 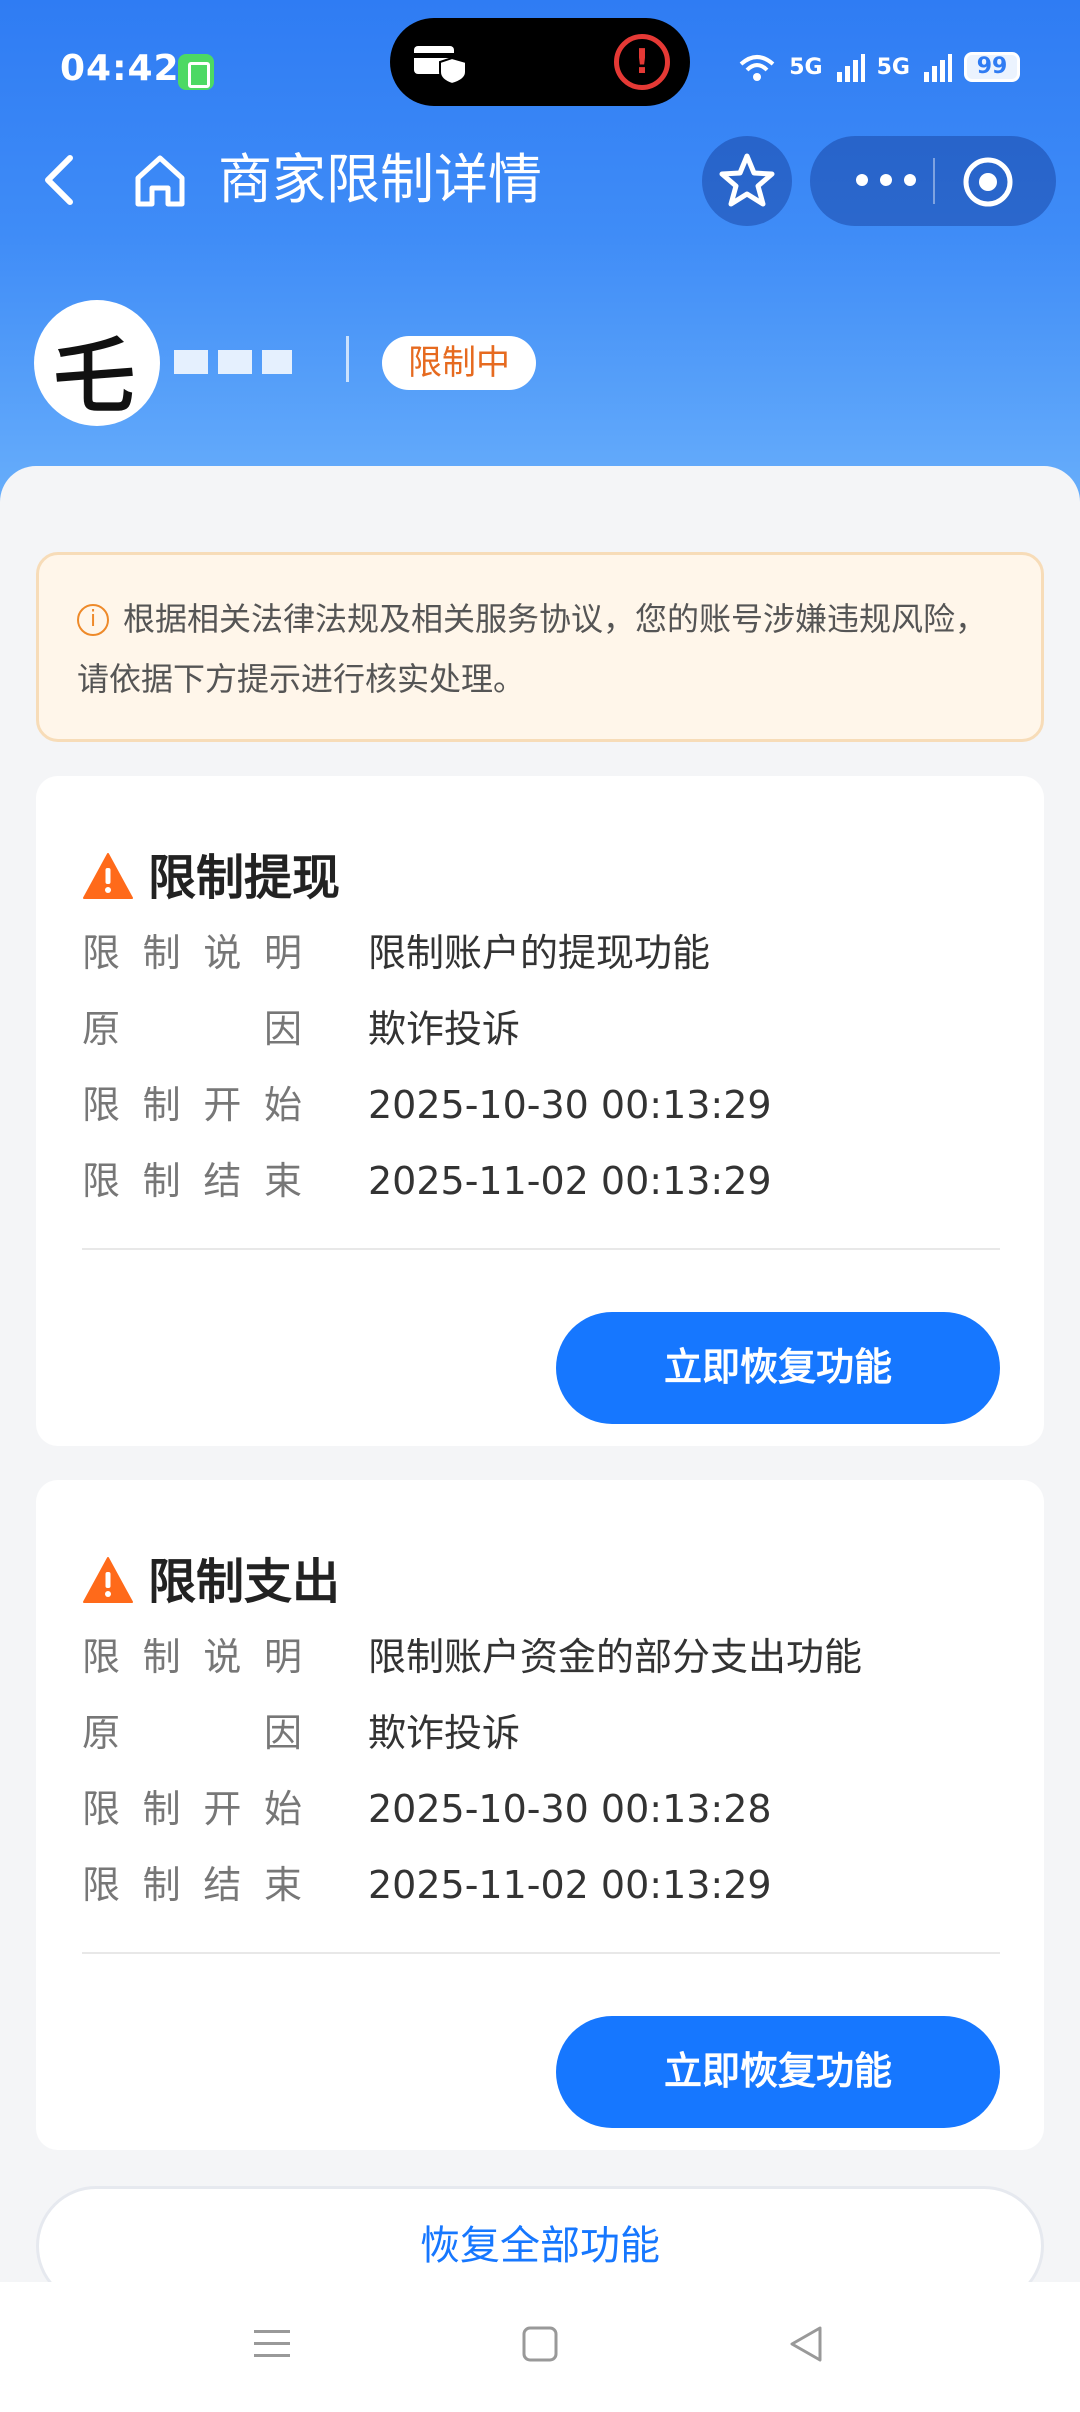 I want to click on signal-label-2: 5G, so click(x=893, y=67).